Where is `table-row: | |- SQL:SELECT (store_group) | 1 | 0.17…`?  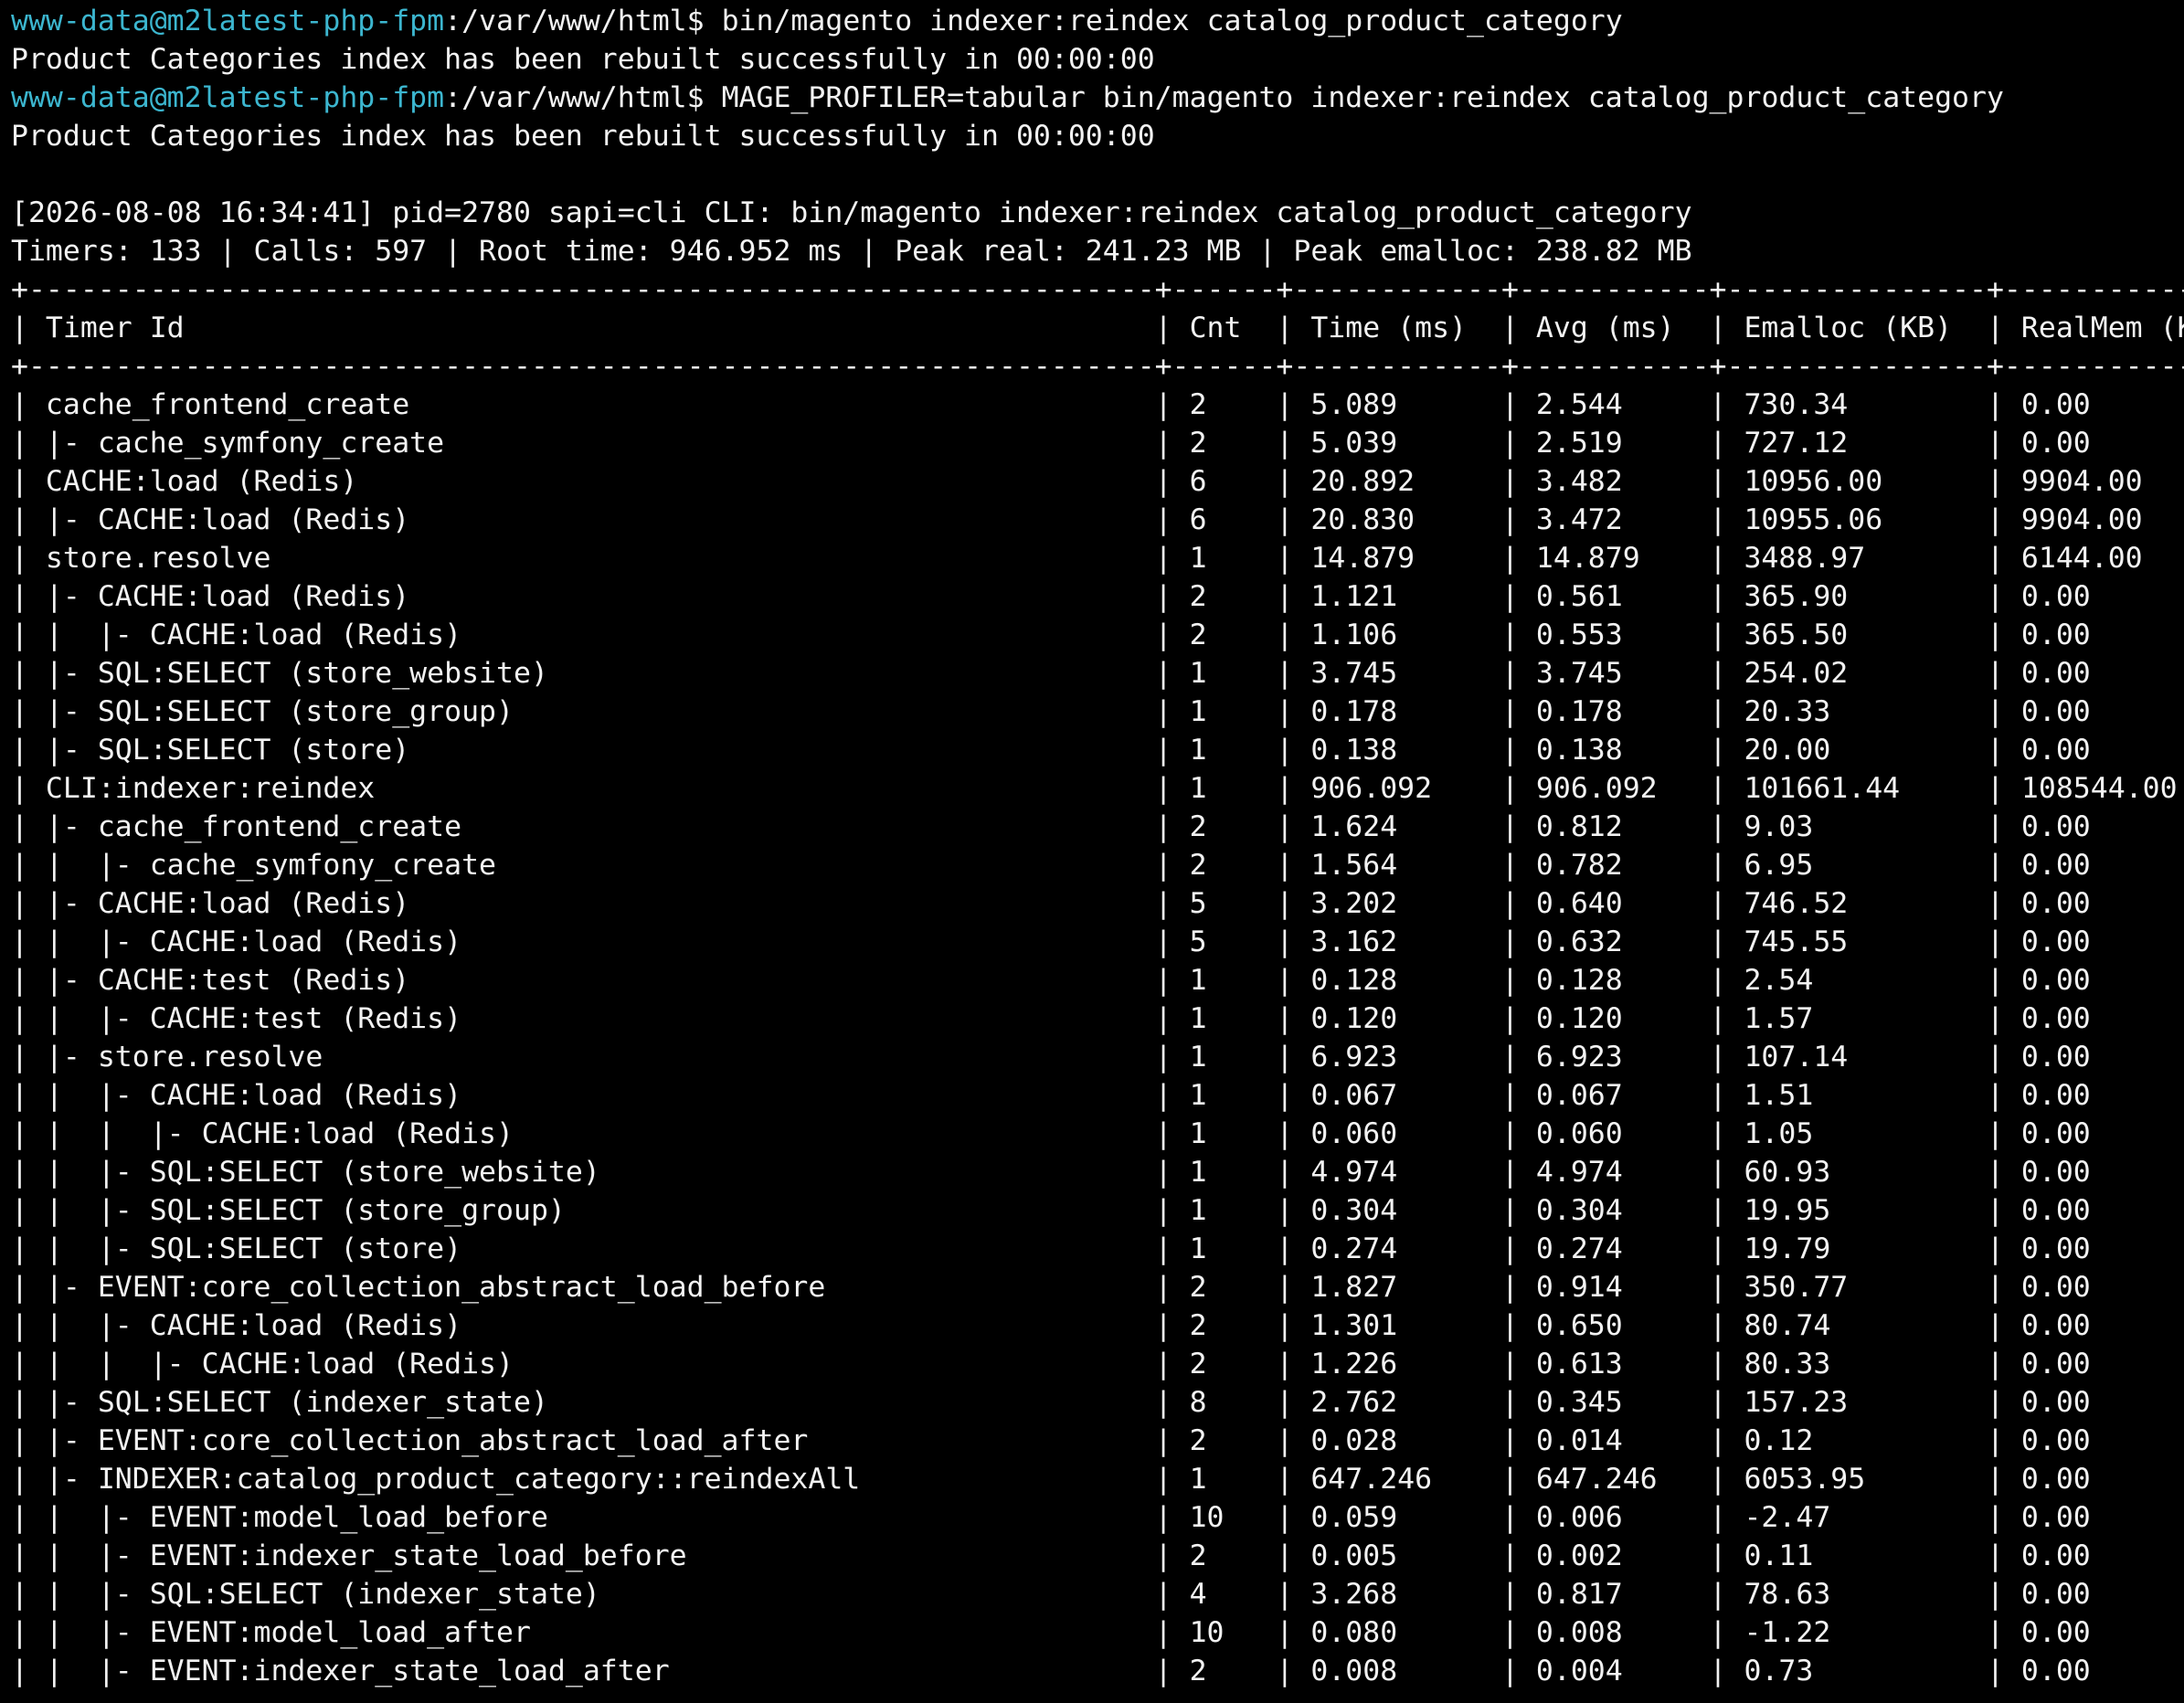 table-row: | |- SQL:SELECT (store_group) | 1 | 0.17… is located at coordinates (1098, 711).